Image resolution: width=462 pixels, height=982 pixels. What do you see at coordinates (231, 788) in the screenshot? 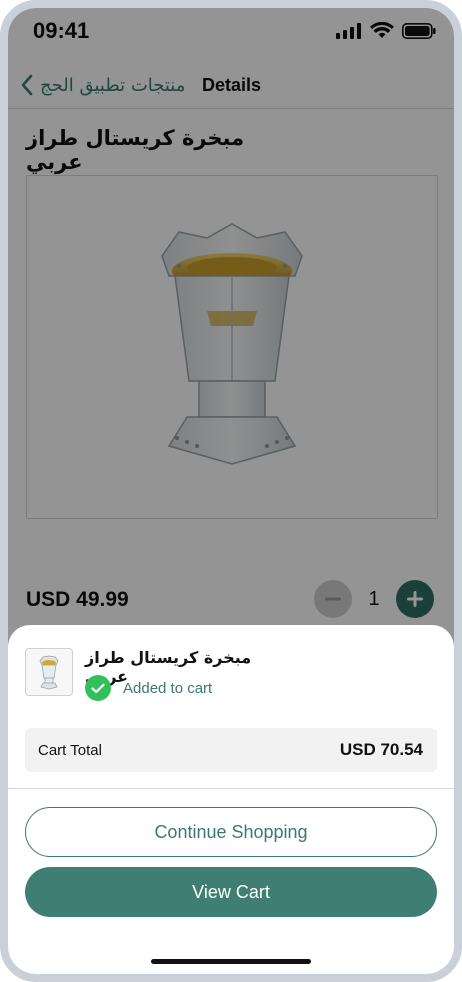
I see `divider` at bounding box center [231, 788].